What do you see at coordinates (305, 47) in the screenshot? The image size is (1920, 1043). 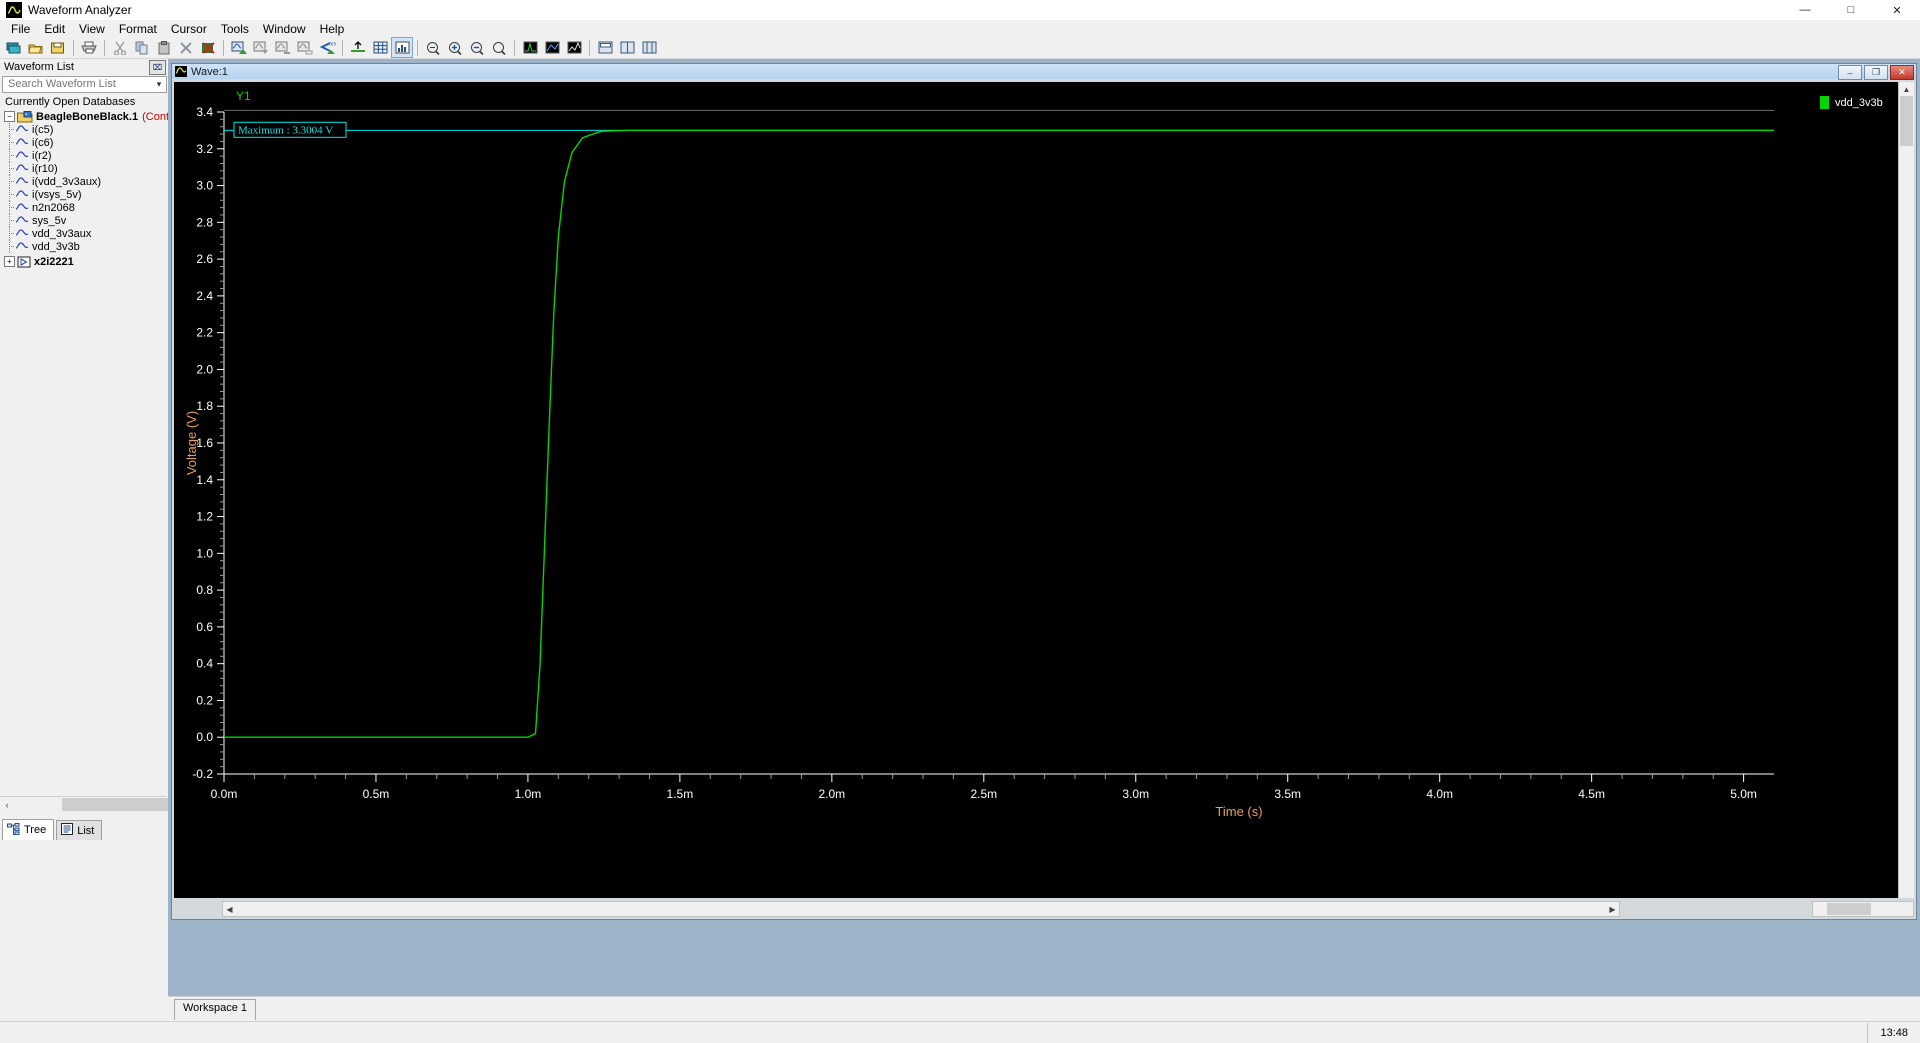 I see `overlay-waveform-icon` at bounding box center [305, 47].